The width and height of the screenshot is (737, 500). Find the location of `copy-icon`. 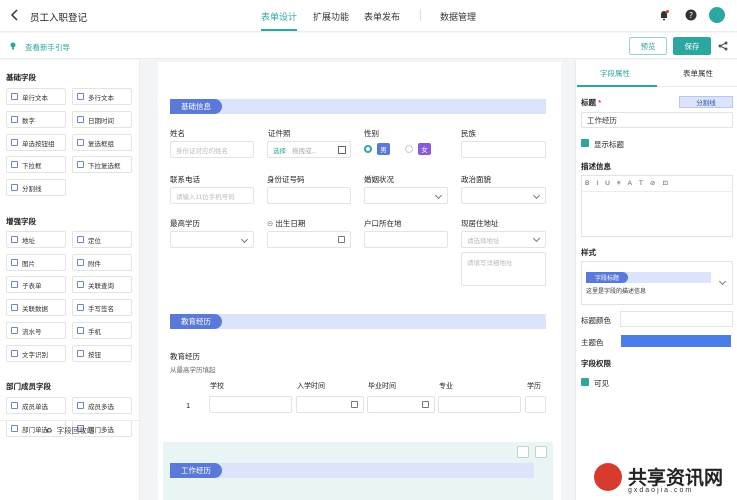

copy-icon is located at coordinates (523, 452).